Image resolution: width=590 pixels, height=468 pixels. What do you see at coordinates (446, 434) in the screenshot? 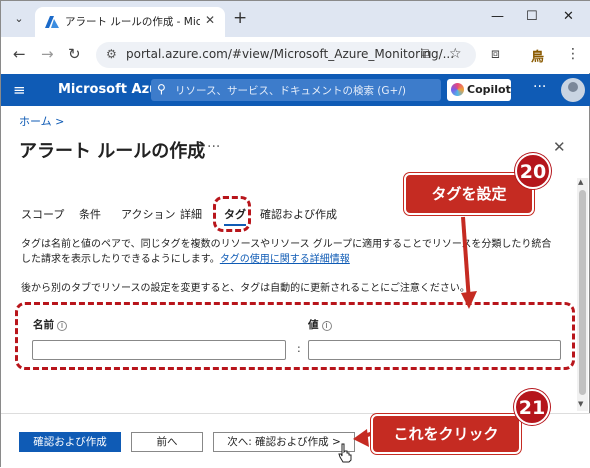
I see `step21-callout: これをクリック` at bounding box center [446, 434].